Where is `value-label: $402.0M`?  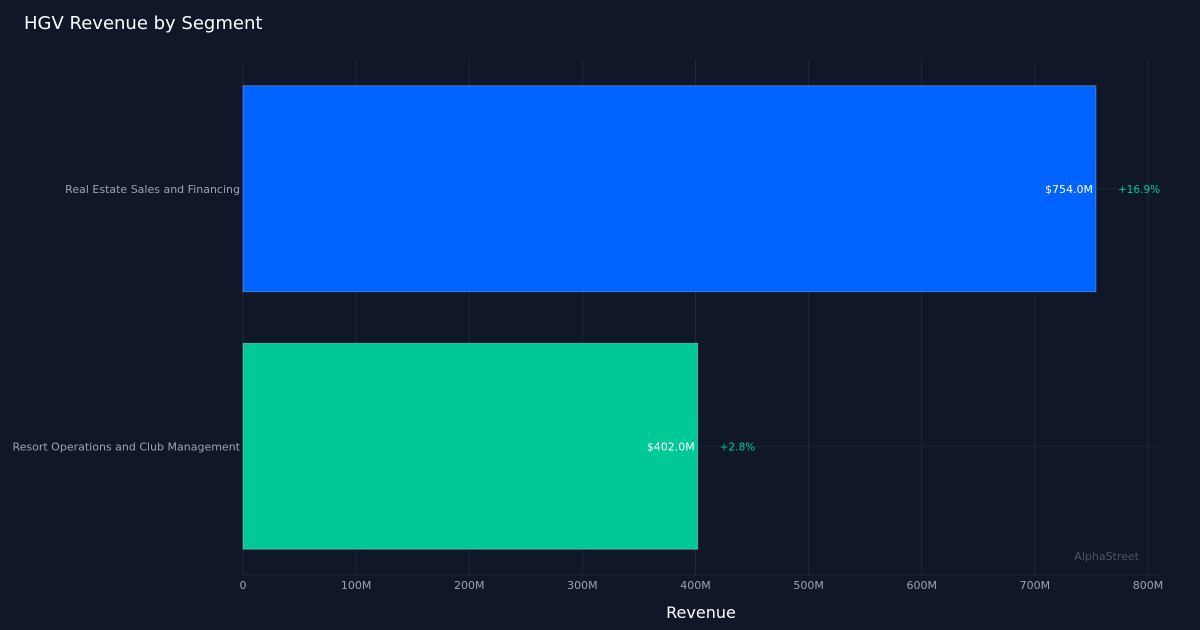 value-label: $402.0M is located at coordinates (671, 446).